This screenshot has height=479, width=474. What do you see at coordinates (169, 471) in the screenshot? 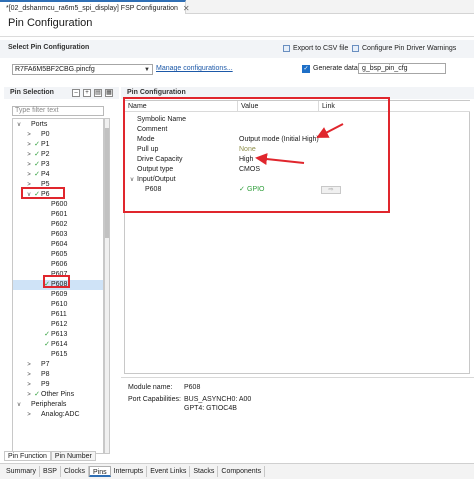
I see `tab-event-links: Event Links` at bounding box center [169, 471].